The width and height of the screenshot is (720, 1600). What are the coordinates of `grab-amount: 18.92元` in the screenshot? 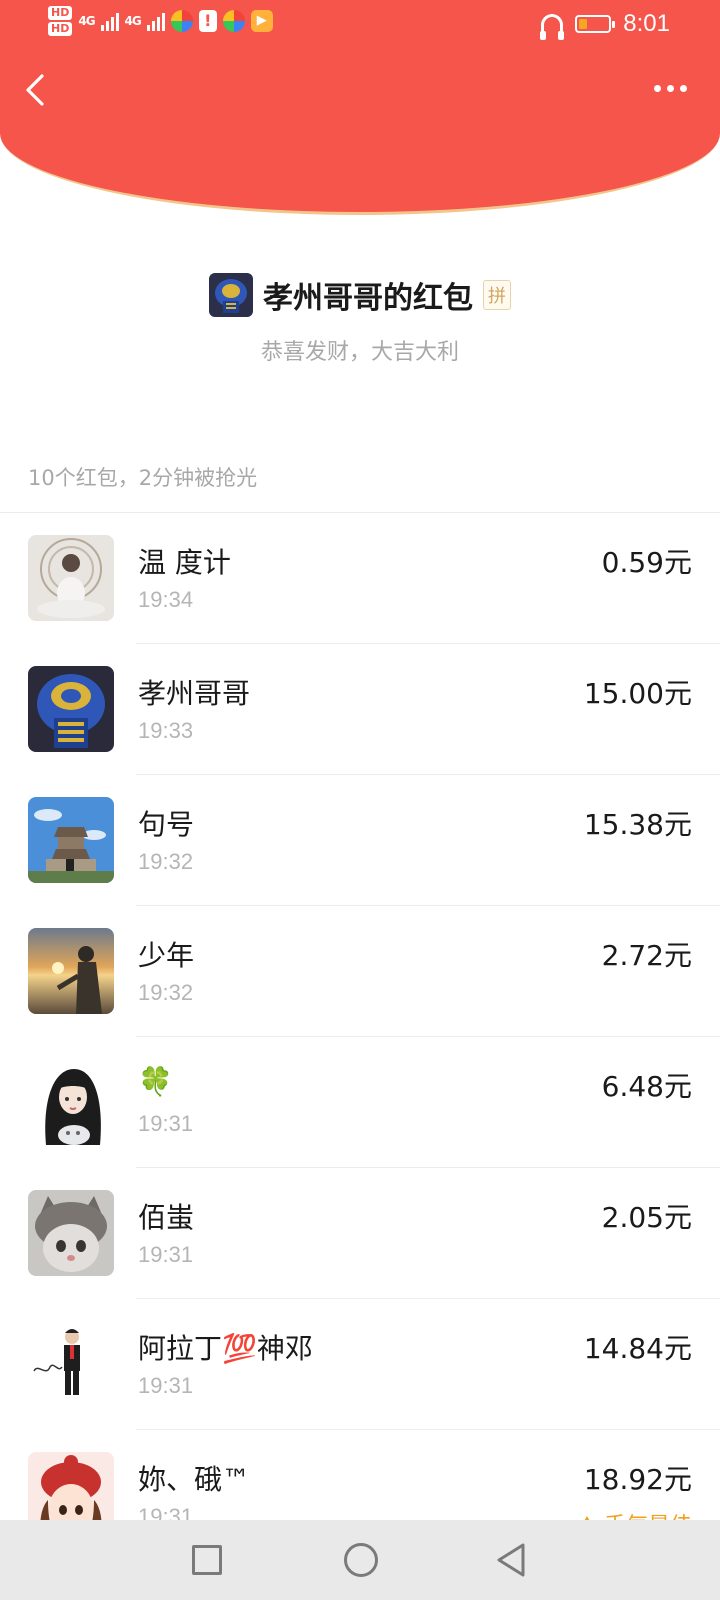 It's located at (637, 1479).